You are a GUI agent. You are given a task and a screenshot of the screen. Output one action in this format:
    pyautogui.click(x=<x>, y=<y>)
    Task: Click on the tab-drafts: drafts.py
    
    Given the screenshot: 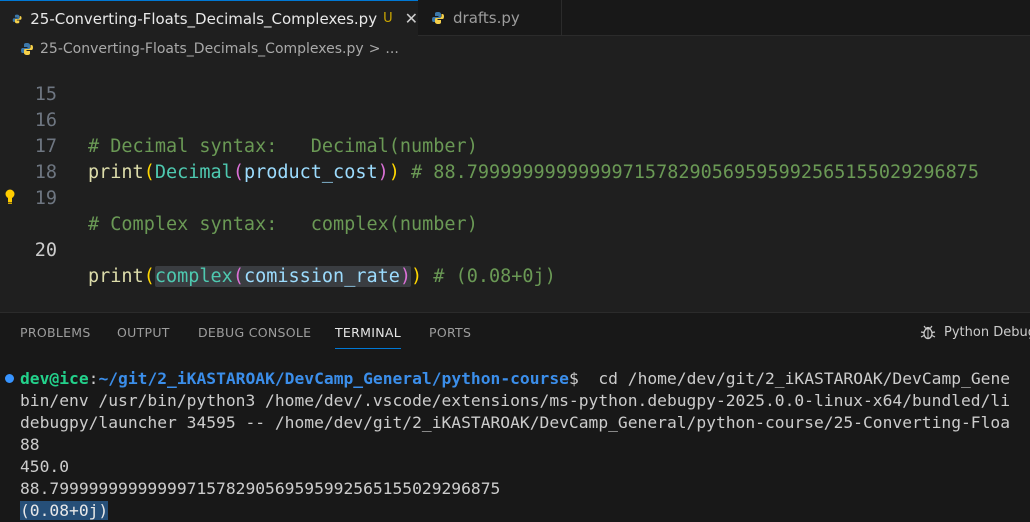 What is the action you would take?
    pyautogui.click(x=490, y=17)
    